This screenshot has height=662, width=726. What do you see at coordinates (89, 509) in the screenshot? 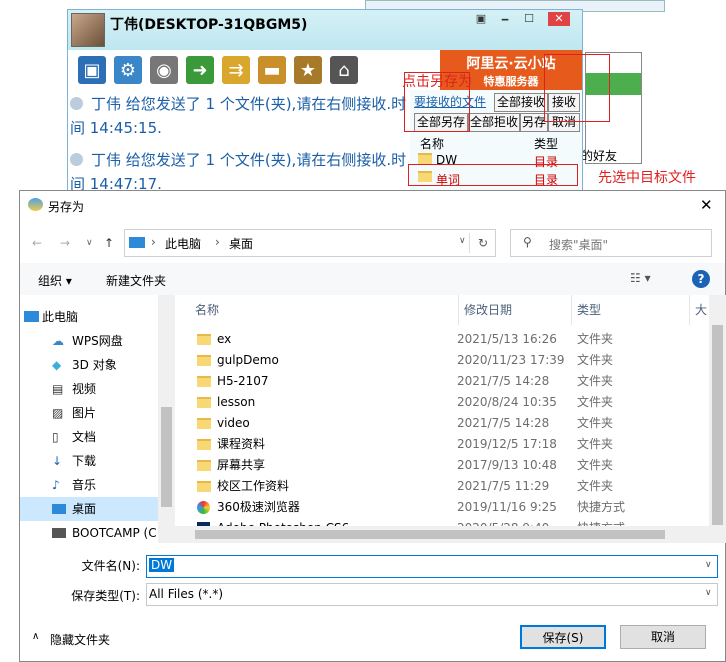
I see `tree-item-desktop: 桌面` at bounding box center [89, 509].